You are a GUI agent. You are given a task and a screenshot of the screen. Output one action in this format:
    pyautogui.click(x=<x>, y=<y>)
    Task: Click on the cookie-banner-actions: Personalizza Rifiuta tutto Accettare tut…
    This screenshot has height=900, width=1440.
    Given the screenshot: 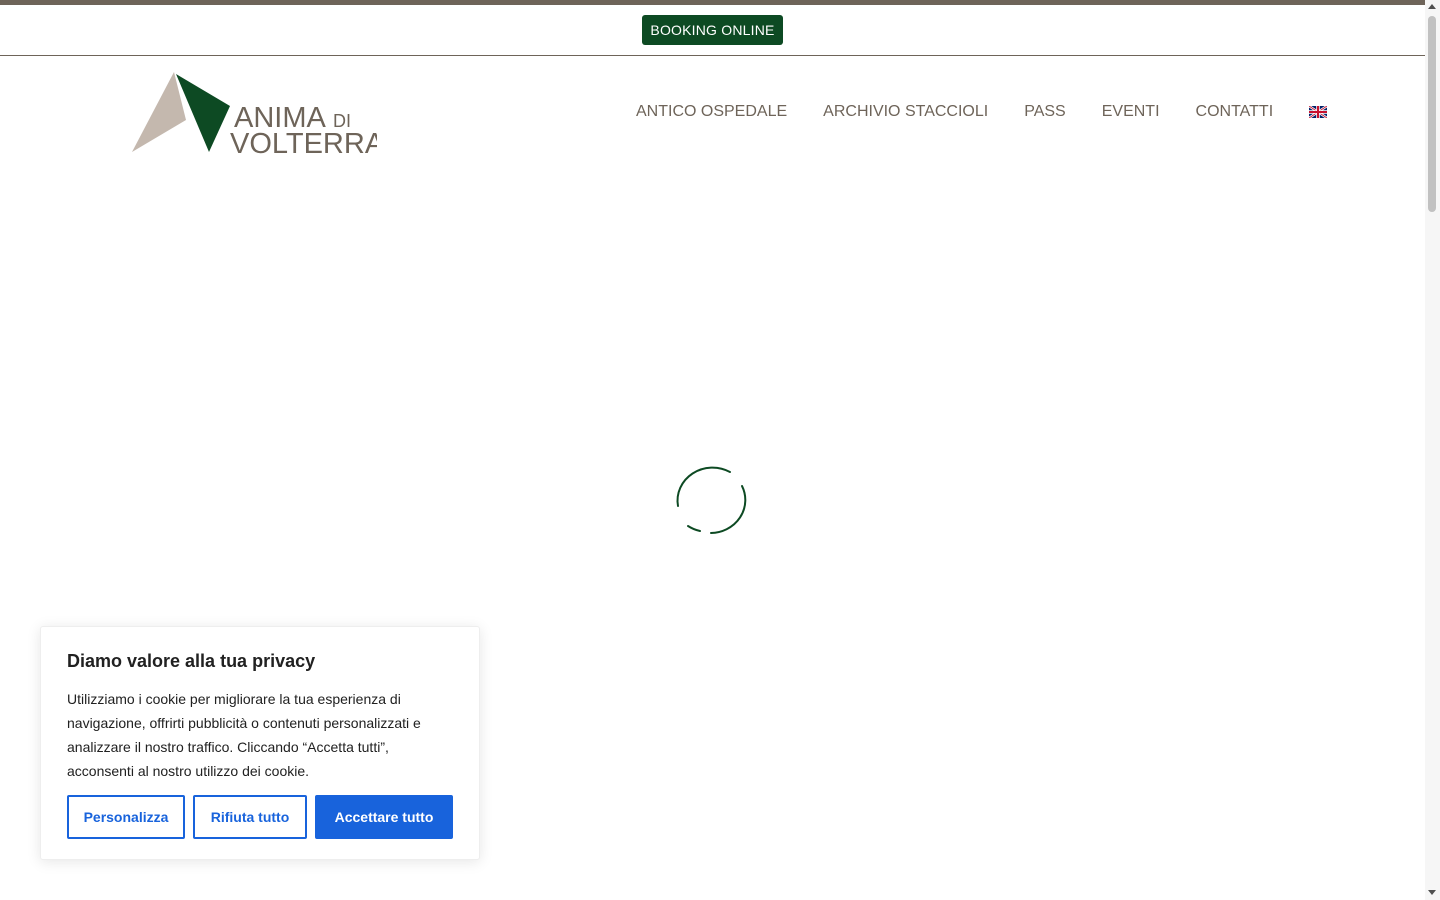 What is the action you would take?
    pyautogui.click(x=260, y=817)
    